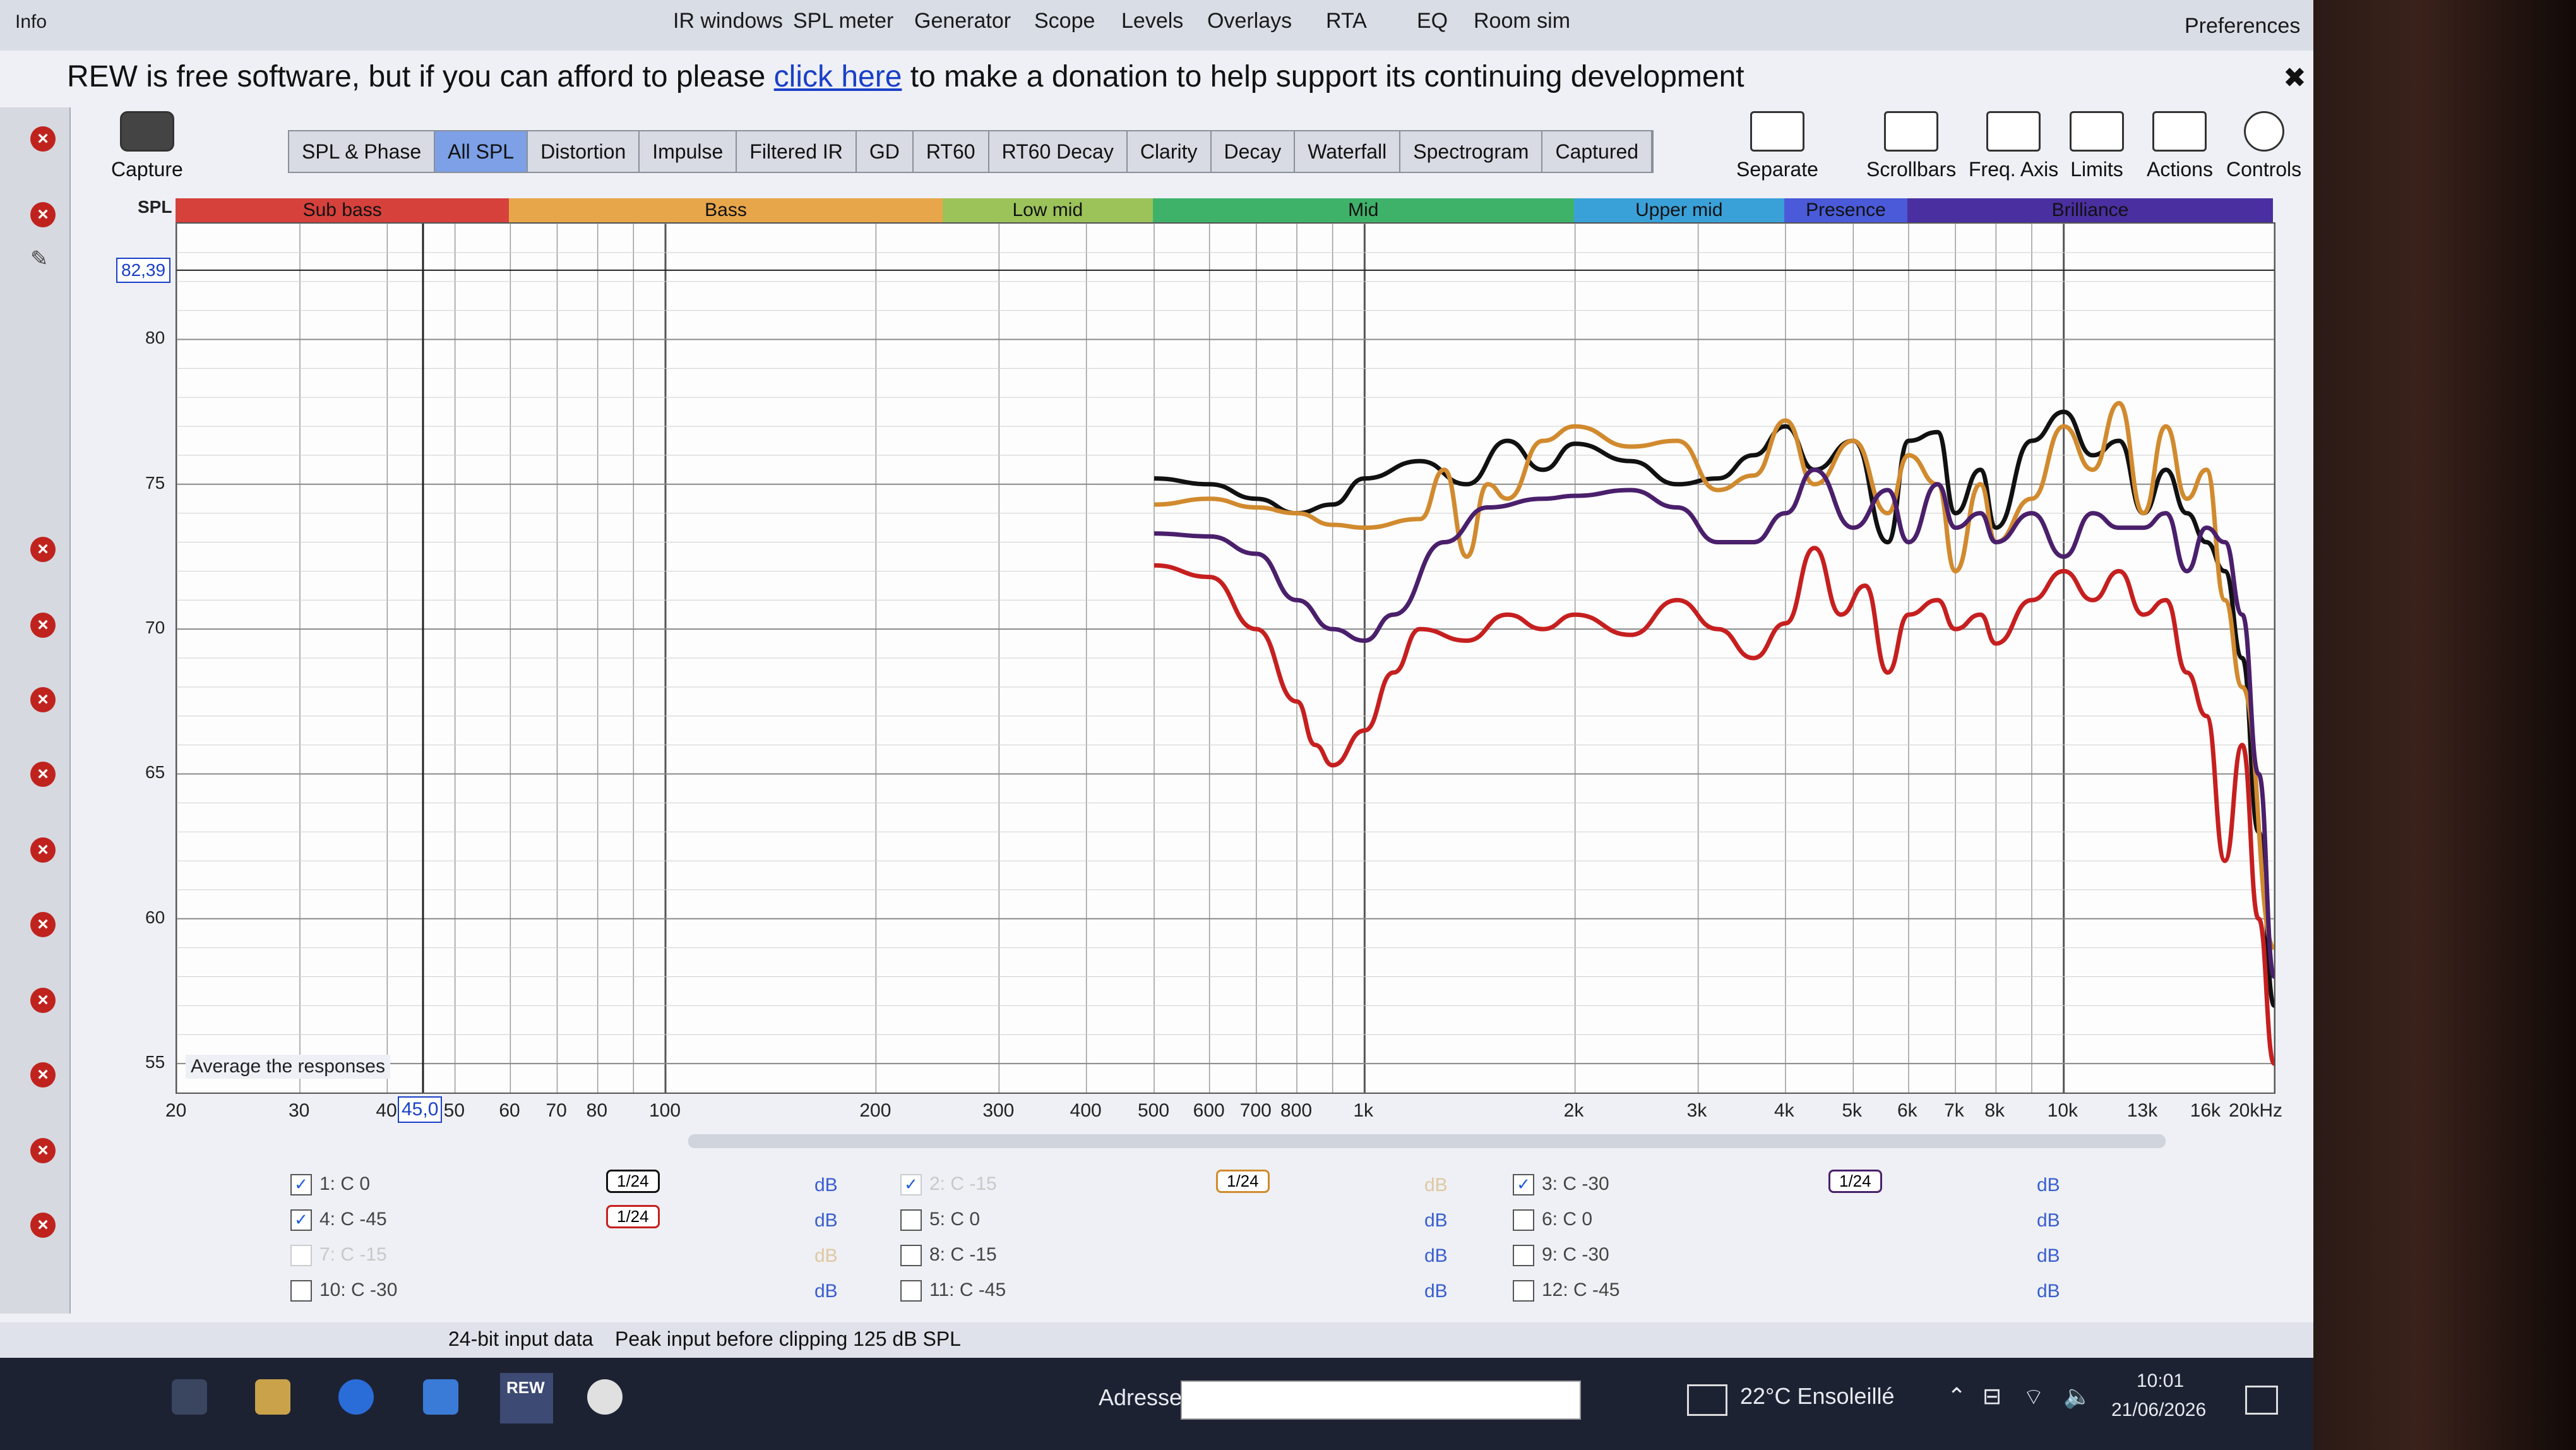 The image size is (2576, 1450). I want to click on scrollbars-tool: Scrollbars, so click(1911, 146).